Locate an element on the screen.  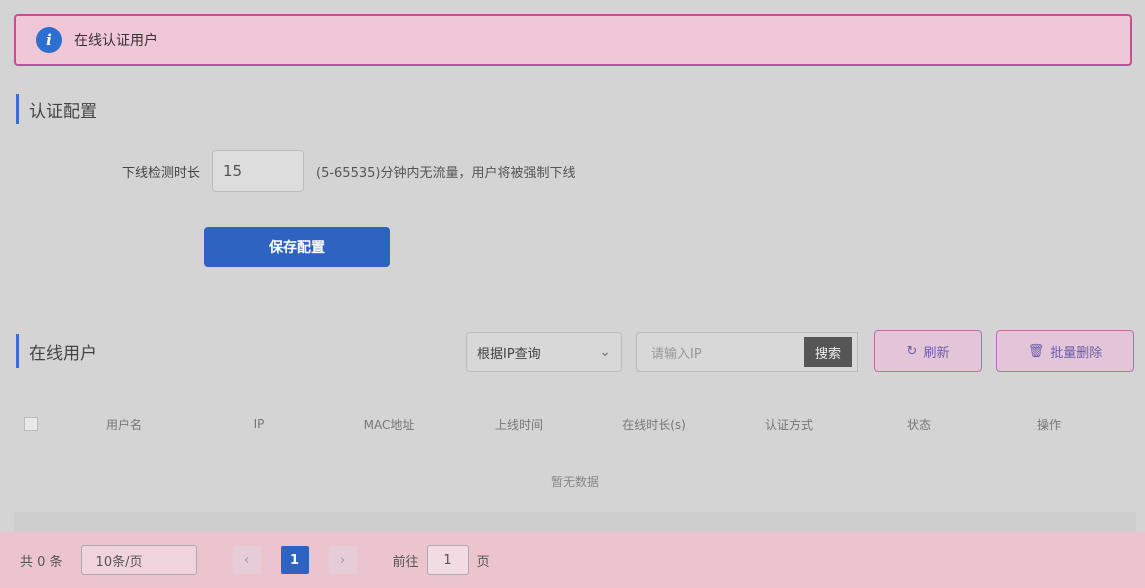
refresh-button: ↻ 刷新 is located at coordinates (928, 351).